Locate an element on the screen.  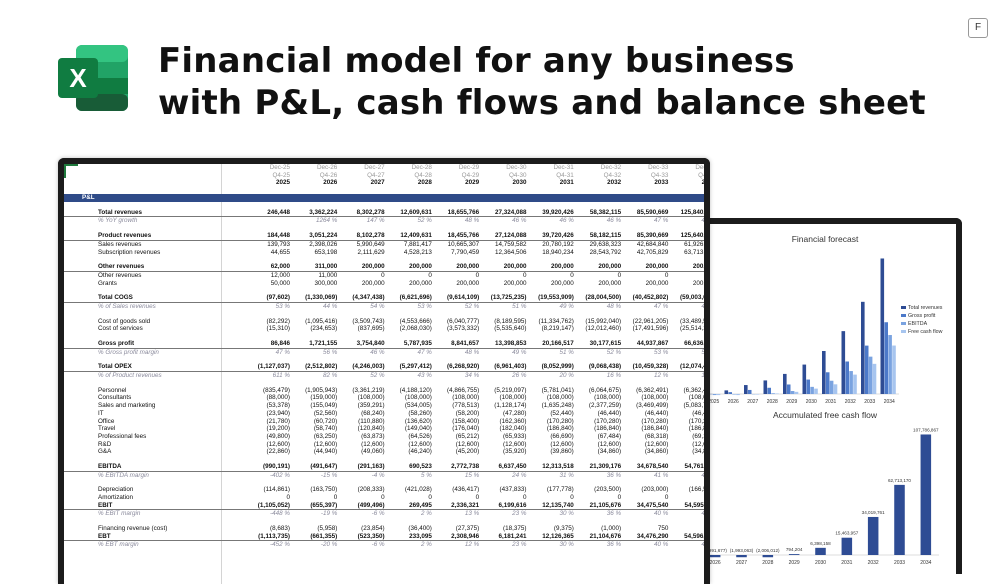
cell: (69,194) is located at coordinates (685, 437).